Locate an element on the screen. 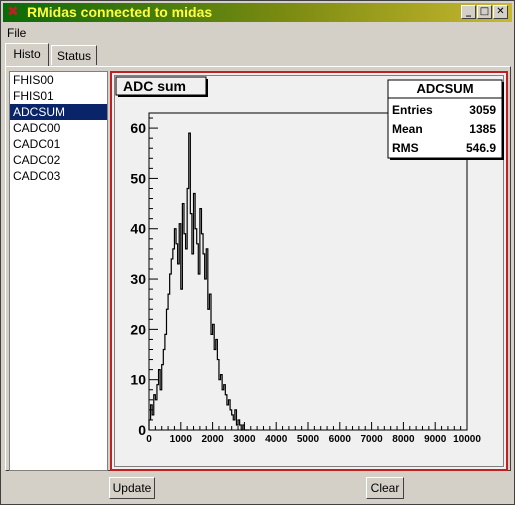 Image resolution: width=515 pixels, height=505 pixels. list-item-cadc01: CADC01 is located at coordinates (58, 144).